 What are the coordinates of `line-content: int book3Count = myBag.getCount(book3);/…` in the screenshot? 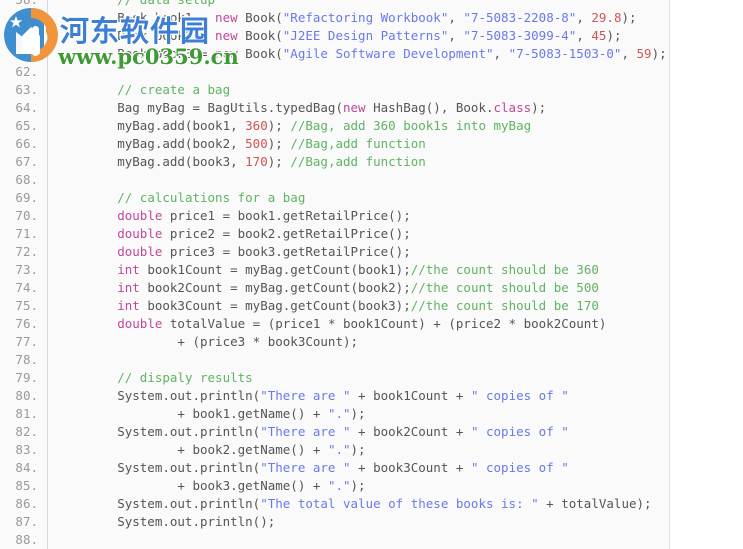 It's located at (358, 306).